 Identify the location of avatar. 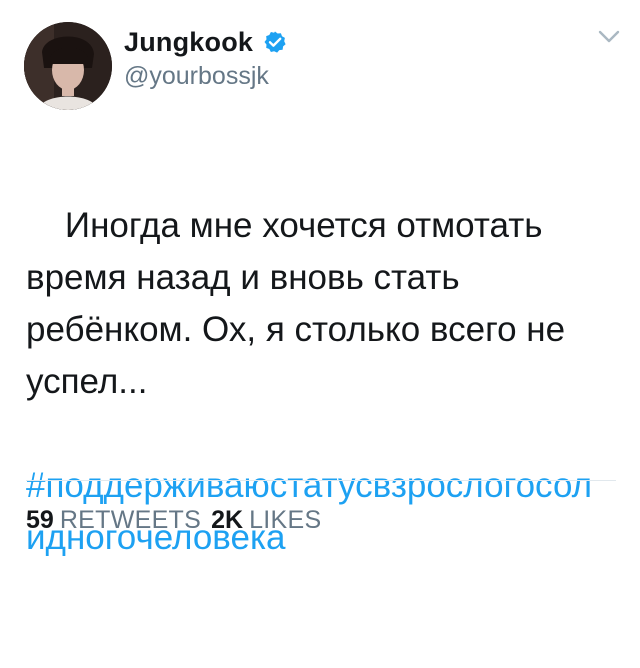
(68, 66).